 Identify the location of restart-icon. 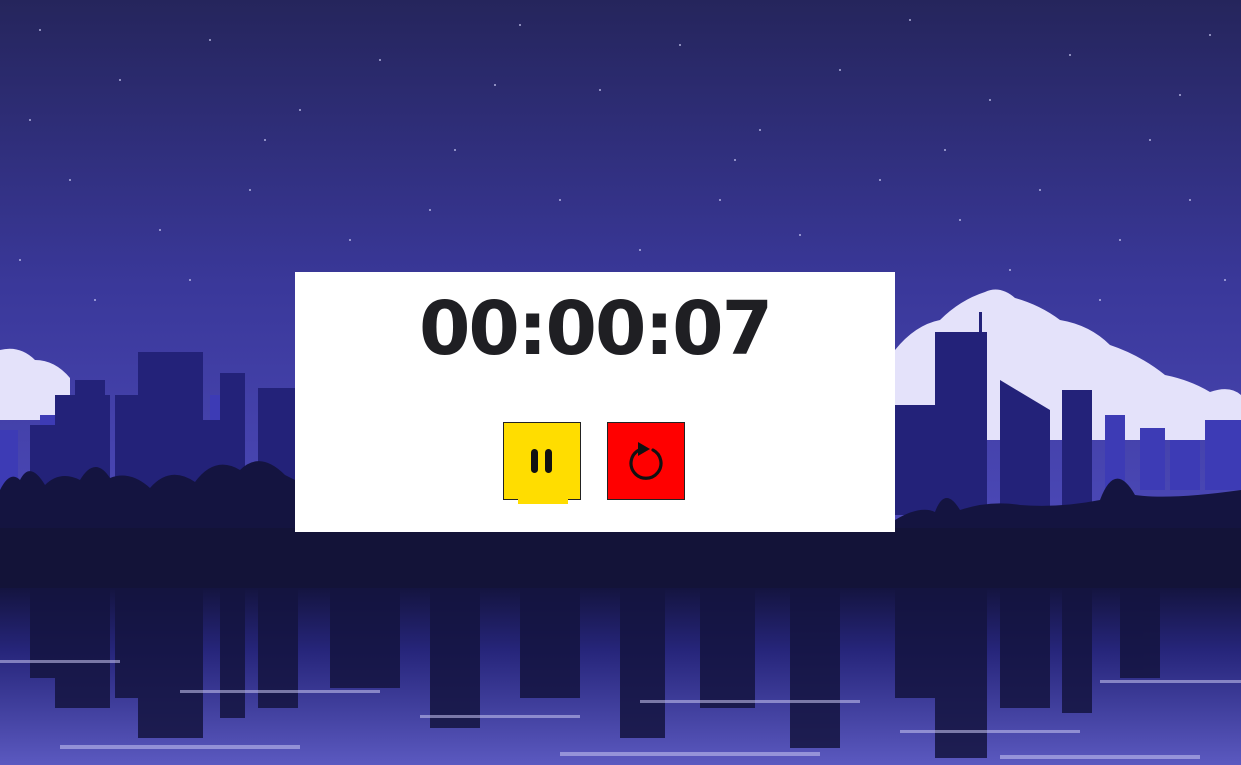
(646, 461).